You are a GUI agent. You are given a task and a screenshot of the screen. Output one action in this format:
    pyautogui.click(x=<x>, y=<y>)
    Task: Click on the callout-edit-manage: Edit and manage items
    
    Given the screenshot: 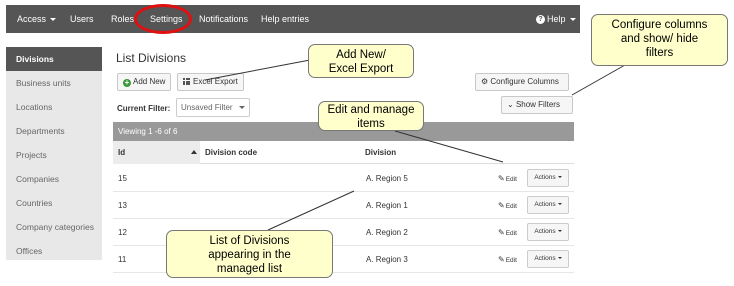 What is the action you would take?
    pyautogui.click(x=371, y=116)
    